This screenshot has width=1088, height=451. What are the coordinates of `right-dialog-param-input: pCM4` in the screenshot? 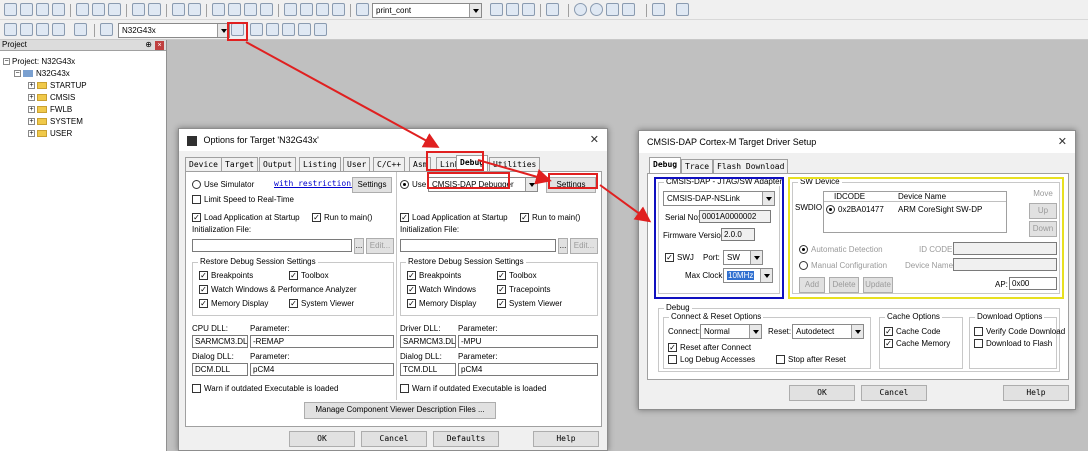 It's located at (528, 369).